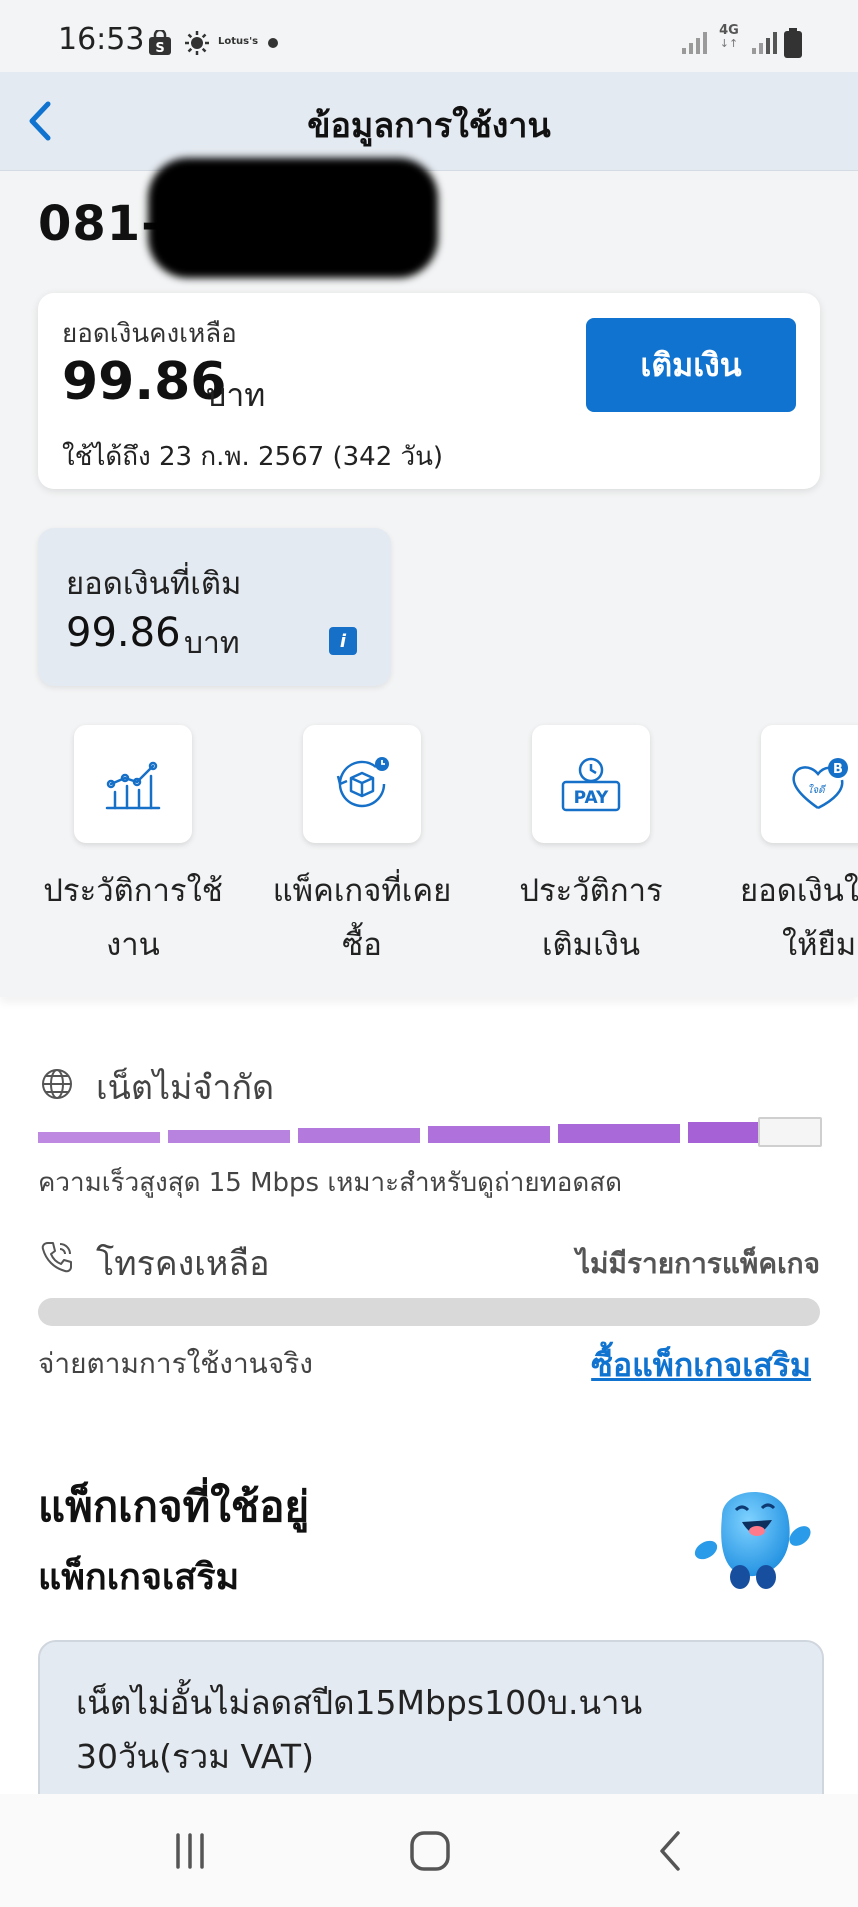 This screenshot has height=1907, width=858. I want to click on home-icon, so click(430, 1851).